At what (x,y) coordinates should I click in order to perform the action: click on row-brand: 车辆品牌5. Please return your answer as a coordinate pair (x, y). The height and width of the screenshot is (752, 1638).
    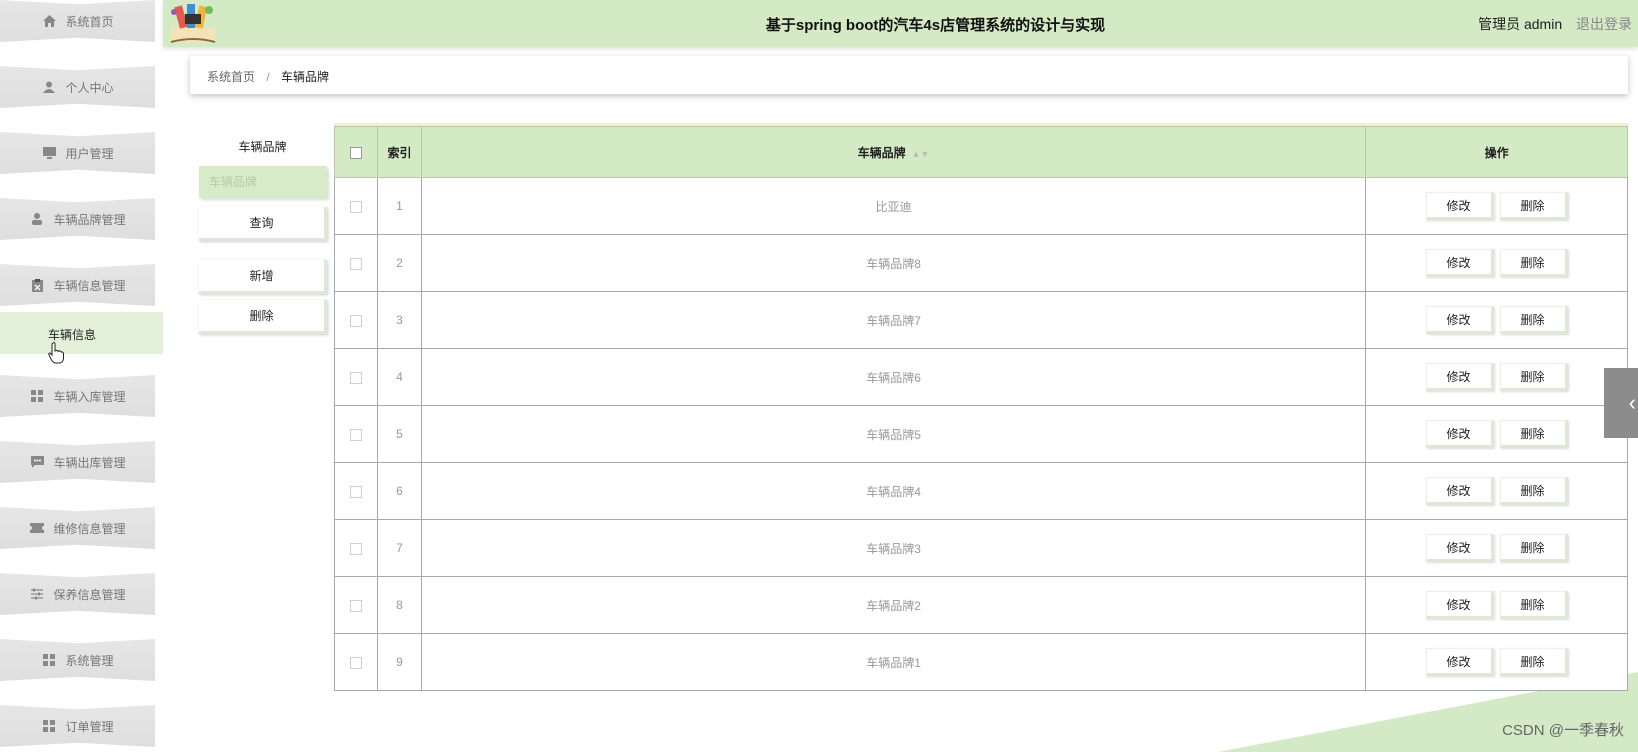
    Looking at the image, I should click on (893, 434).